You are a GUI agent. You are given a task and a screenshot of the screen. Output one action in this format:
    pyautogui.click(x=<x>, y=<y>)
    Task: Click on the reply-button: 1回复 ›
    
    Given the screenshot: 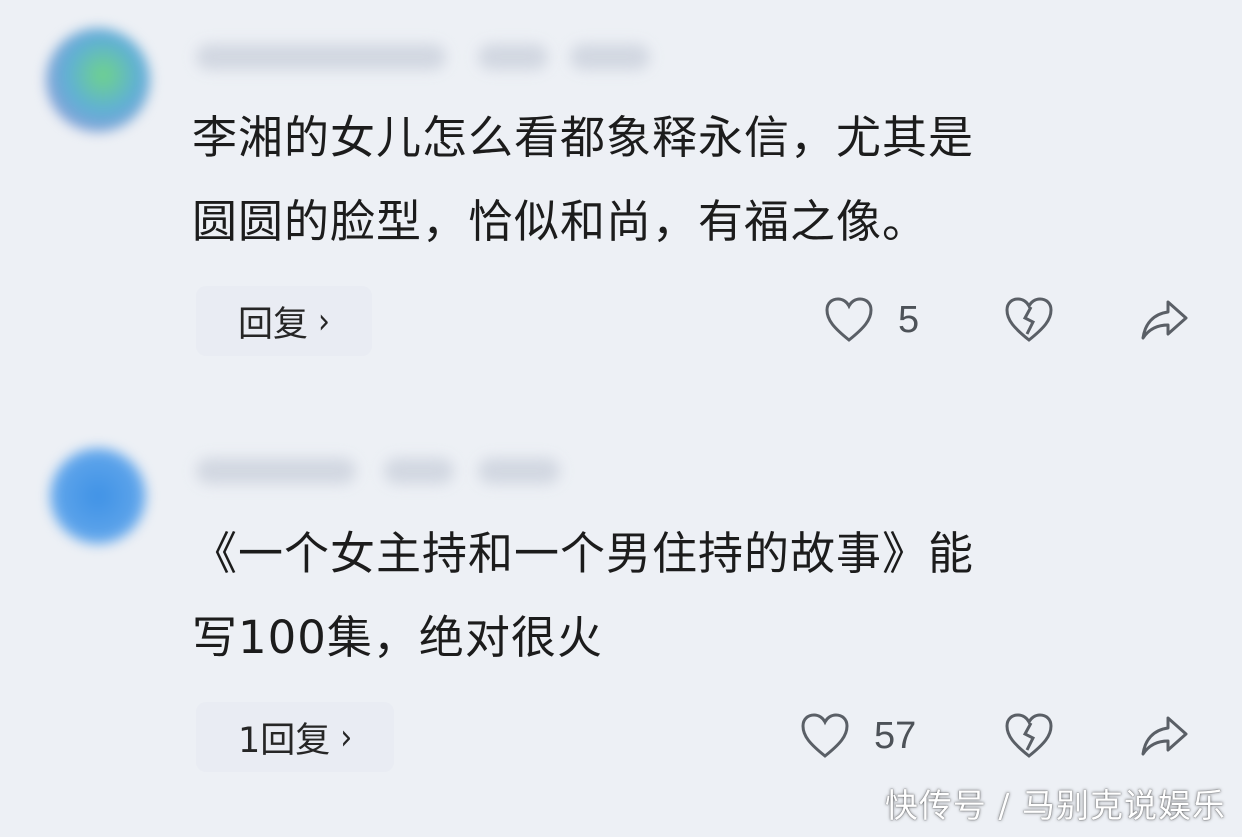 What is the action you would take?
    pyautogui.click(x=295, y=737)
    